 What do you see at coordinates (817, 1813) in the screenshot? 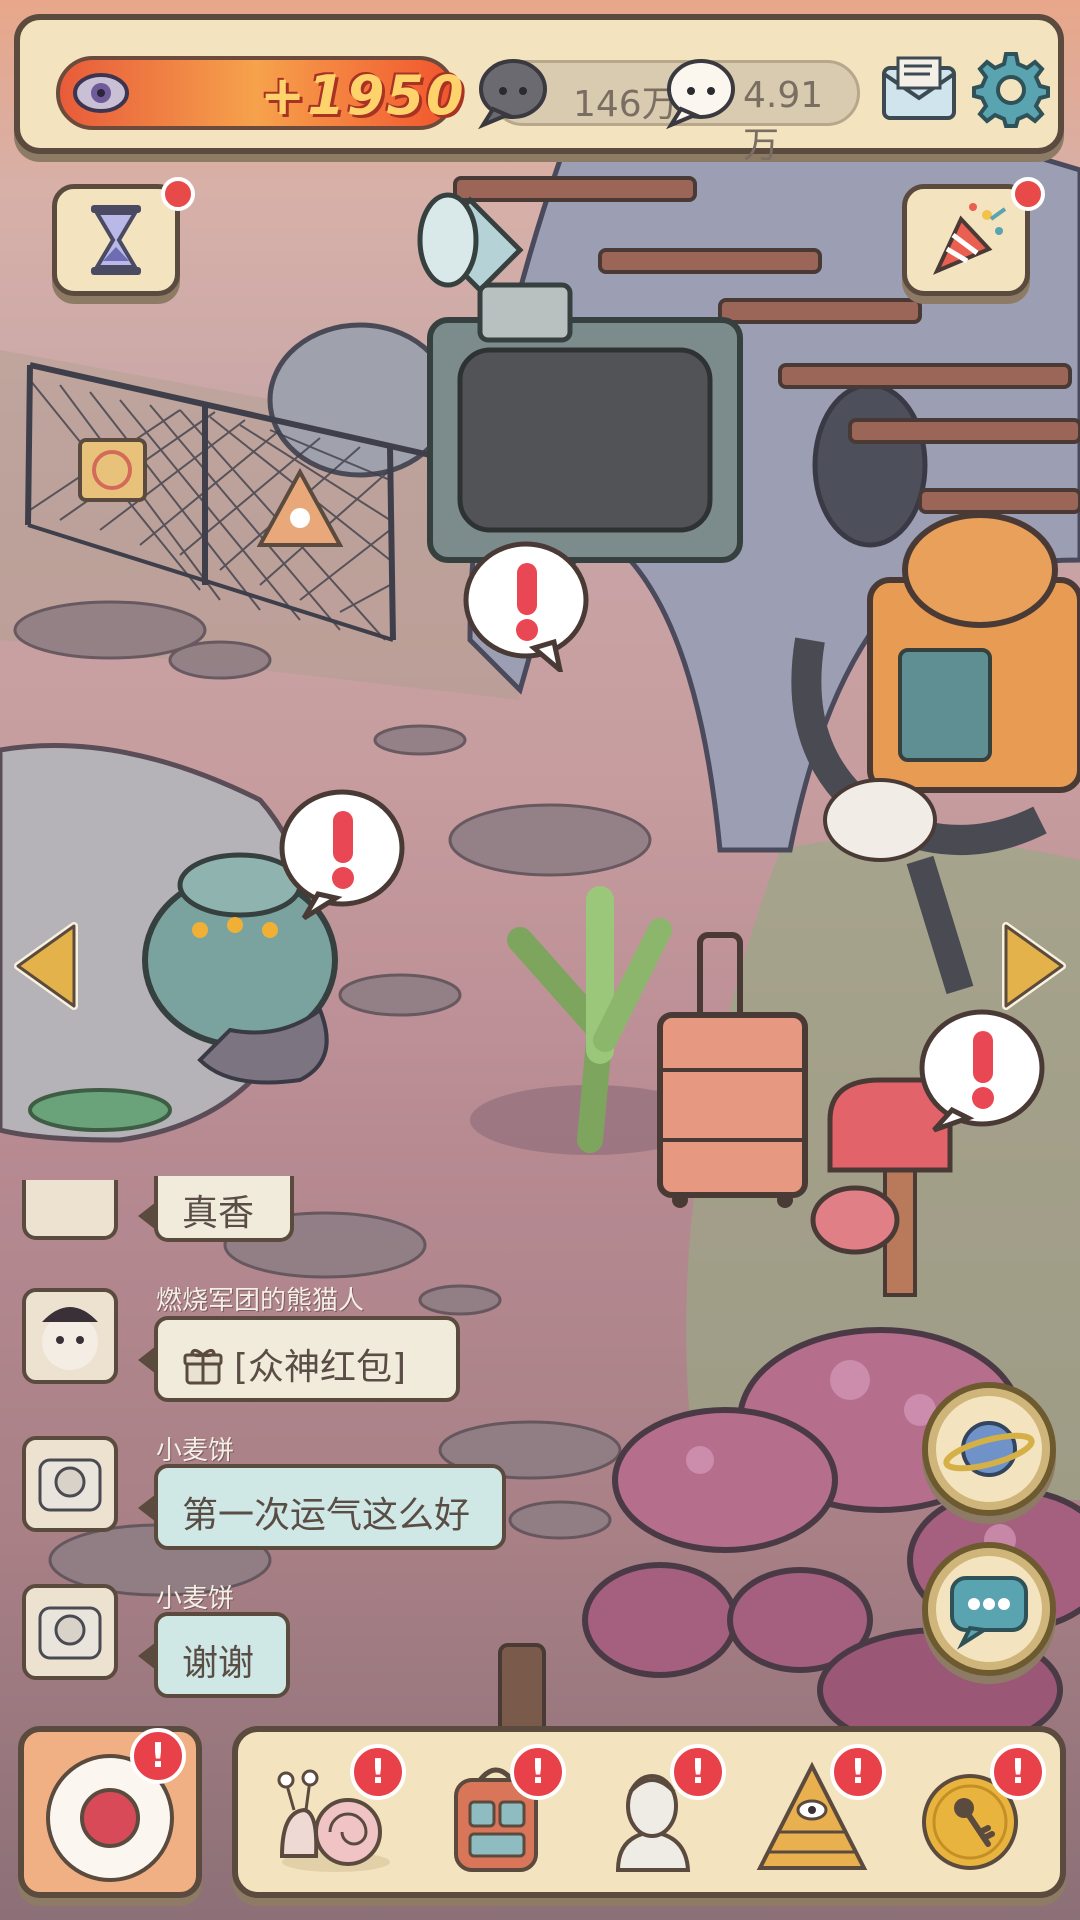
I see `pyramid-button: !` at bounding box center [817, 1813].